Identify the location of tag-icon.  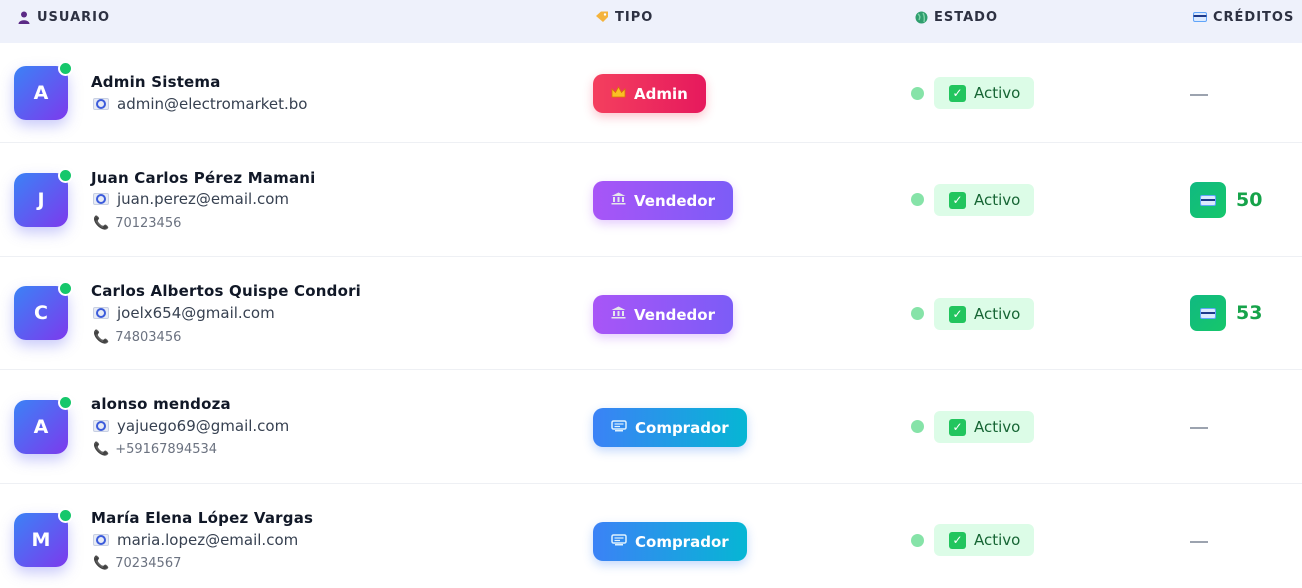
(602, 17).